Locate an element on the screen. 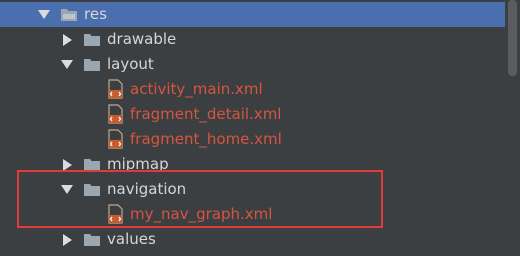  tree-item-res: res is located at coordinates (252, 14).